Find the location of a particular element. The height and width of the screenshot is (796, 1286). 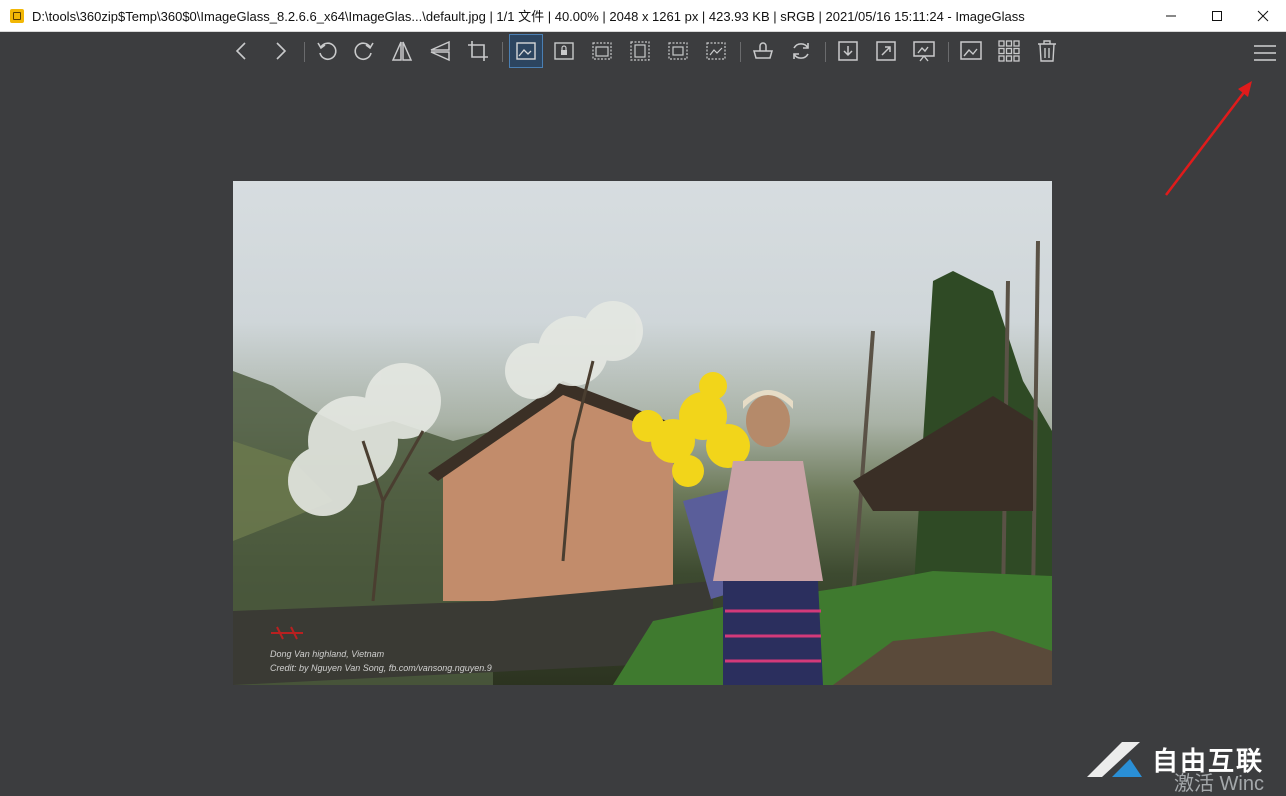

auto-zoom-icon is located at coordinates (526, 51).